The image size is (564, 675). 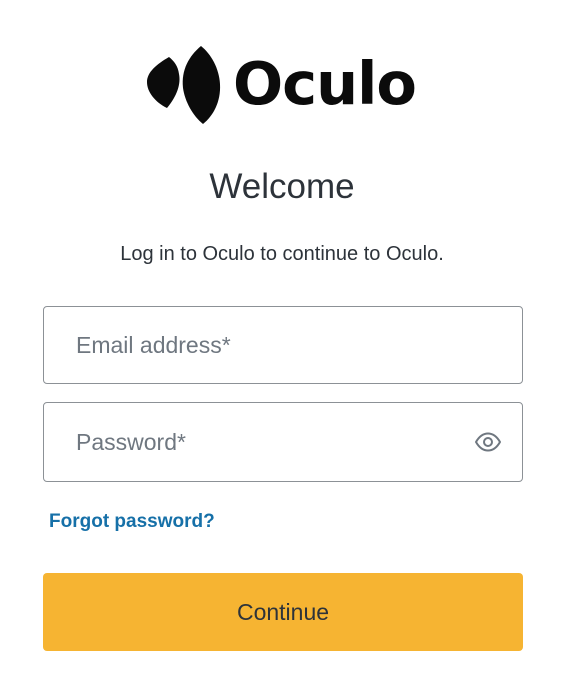 I want to click on email-field, so click(x=283, y=345).